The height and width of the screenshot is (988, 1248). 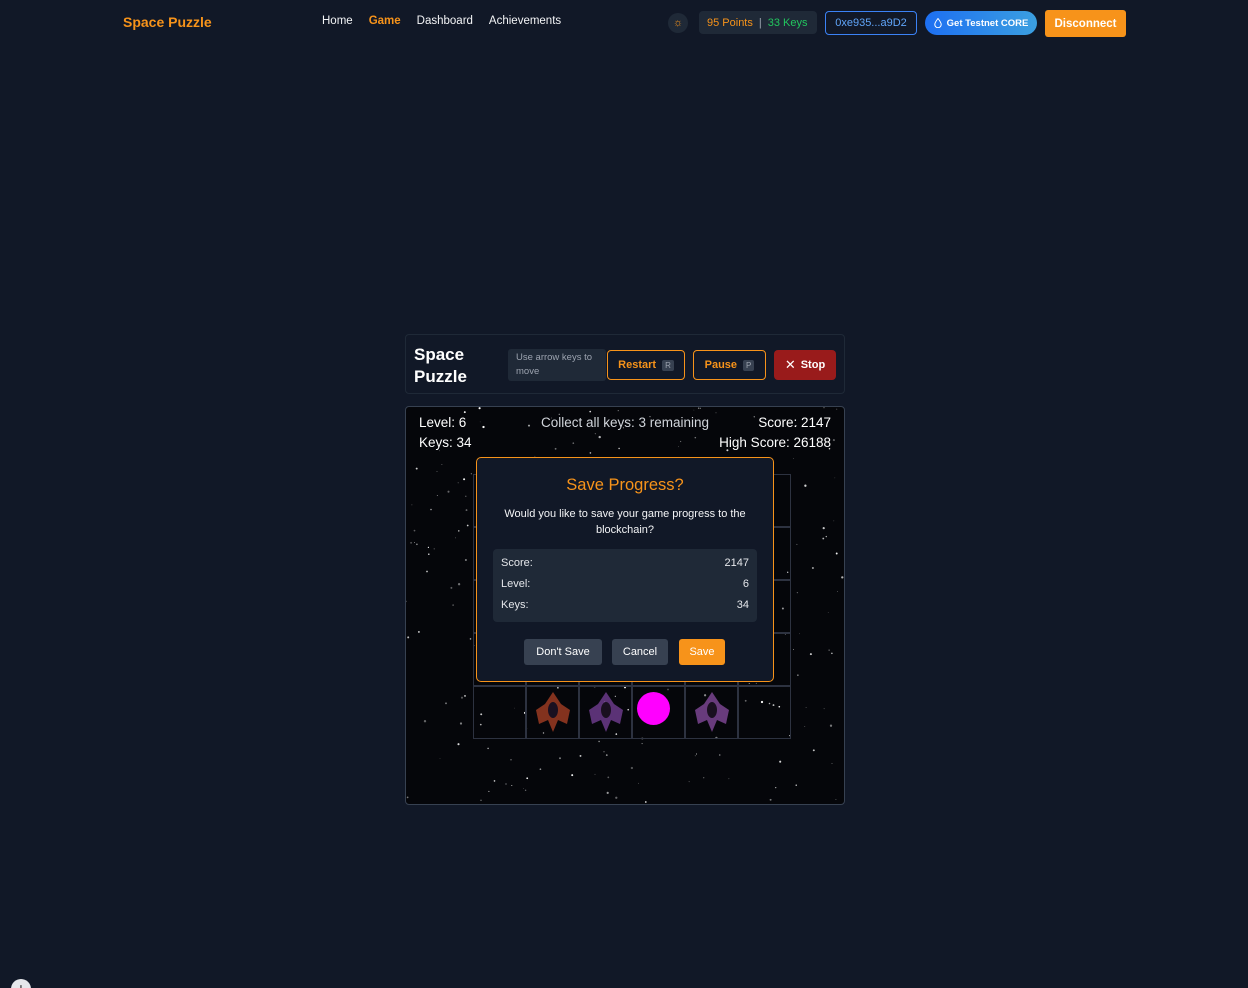 I want to click on brand-logo: Space Puzzle, so click(x=167, y=22).